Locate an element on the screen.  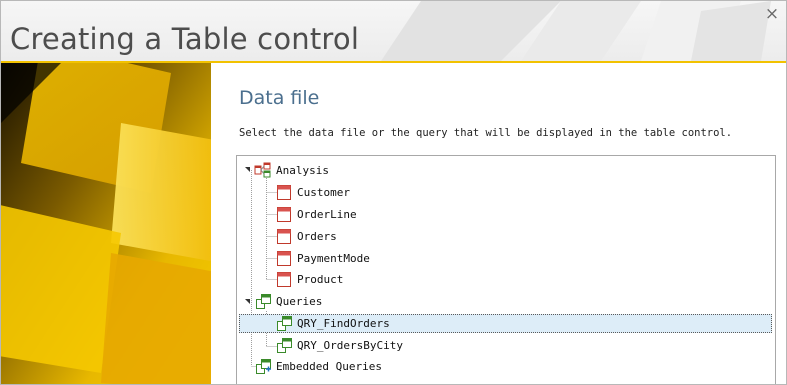
tree-node-label: OrderLine is located at coordinates (327, 214).